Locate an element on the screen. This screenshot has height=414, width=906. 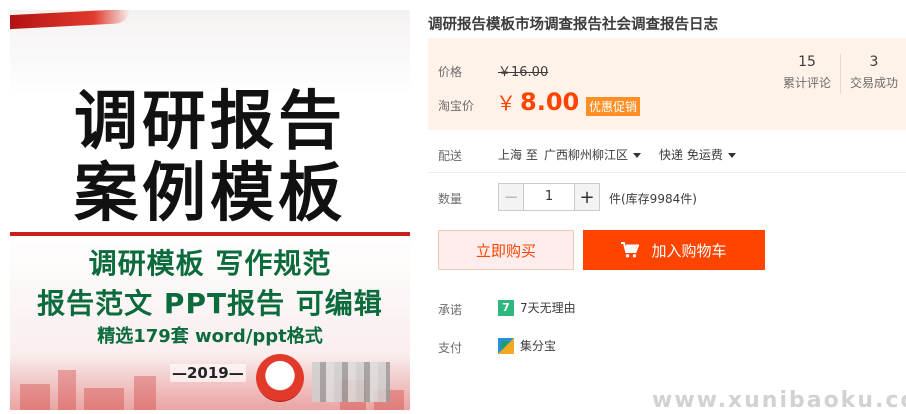
currency-symbol: ￥ is located at coordinates (506, 103).